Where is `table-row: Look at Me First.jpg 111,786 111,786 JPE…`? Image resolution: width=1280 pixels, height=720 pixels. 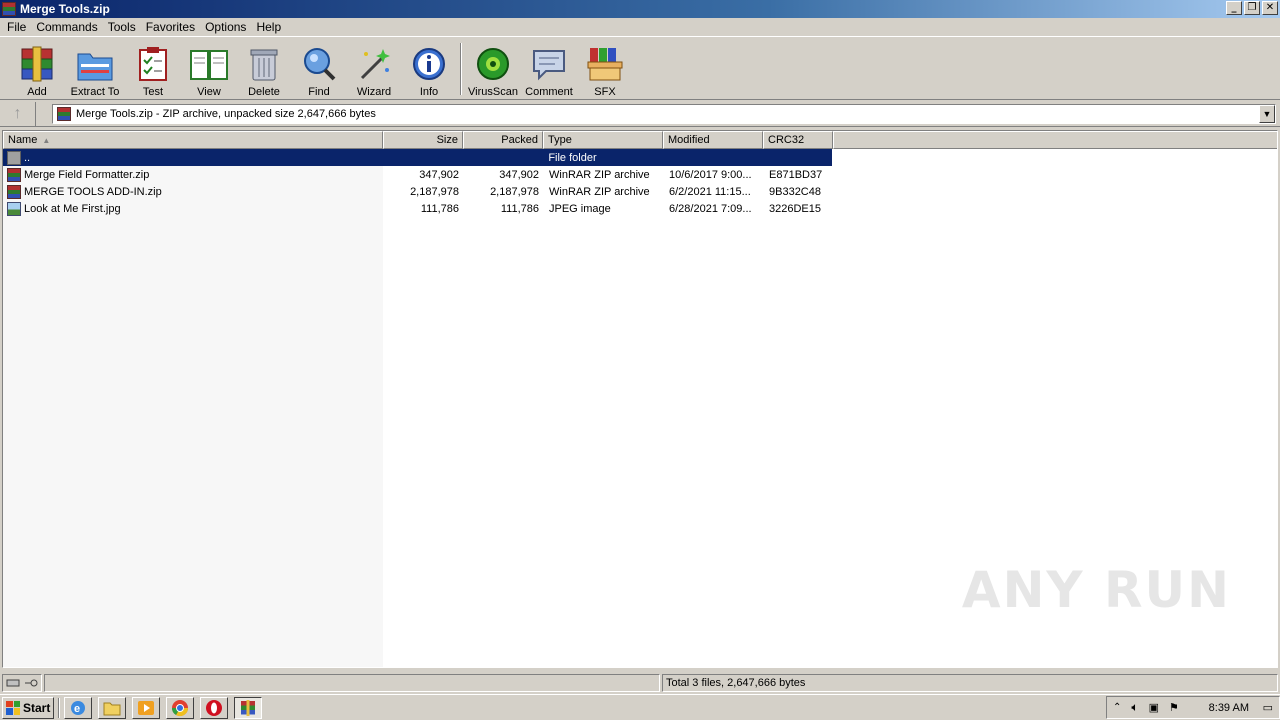 table-row: Look at Me First.jpg 111,786 111,786 JPE… is located at coordinates (418, 208).